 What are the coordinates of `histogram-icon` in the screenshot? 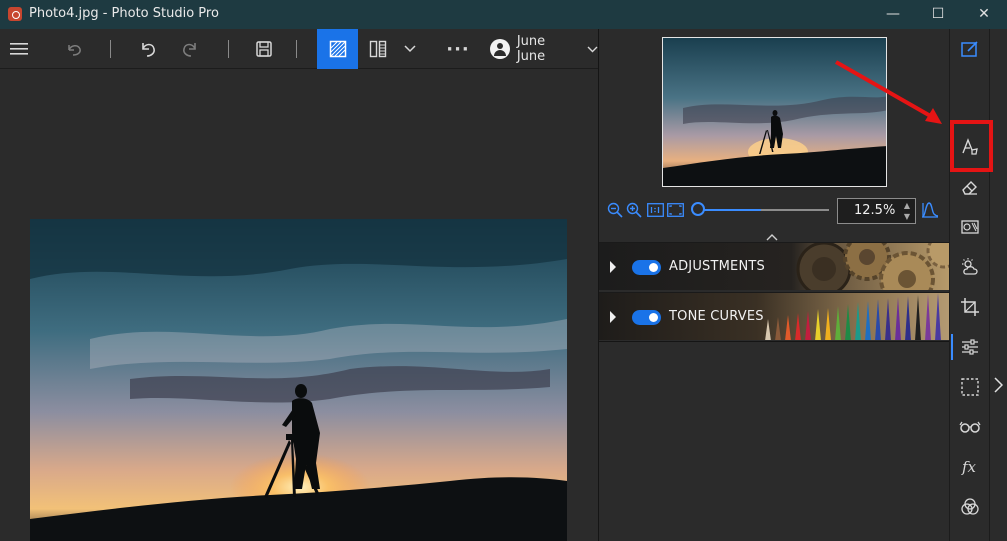 It's located at (930, 211).